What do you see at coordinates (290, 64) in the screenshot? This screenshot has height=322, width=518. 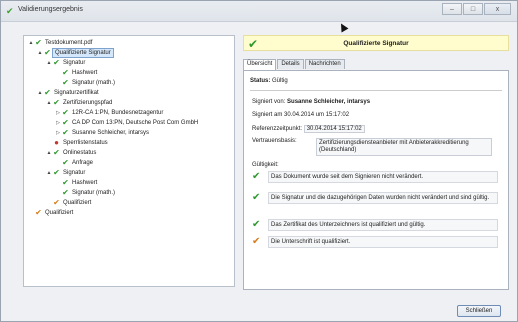 I see `tab-details: Details` at bounding box center [290, 64].